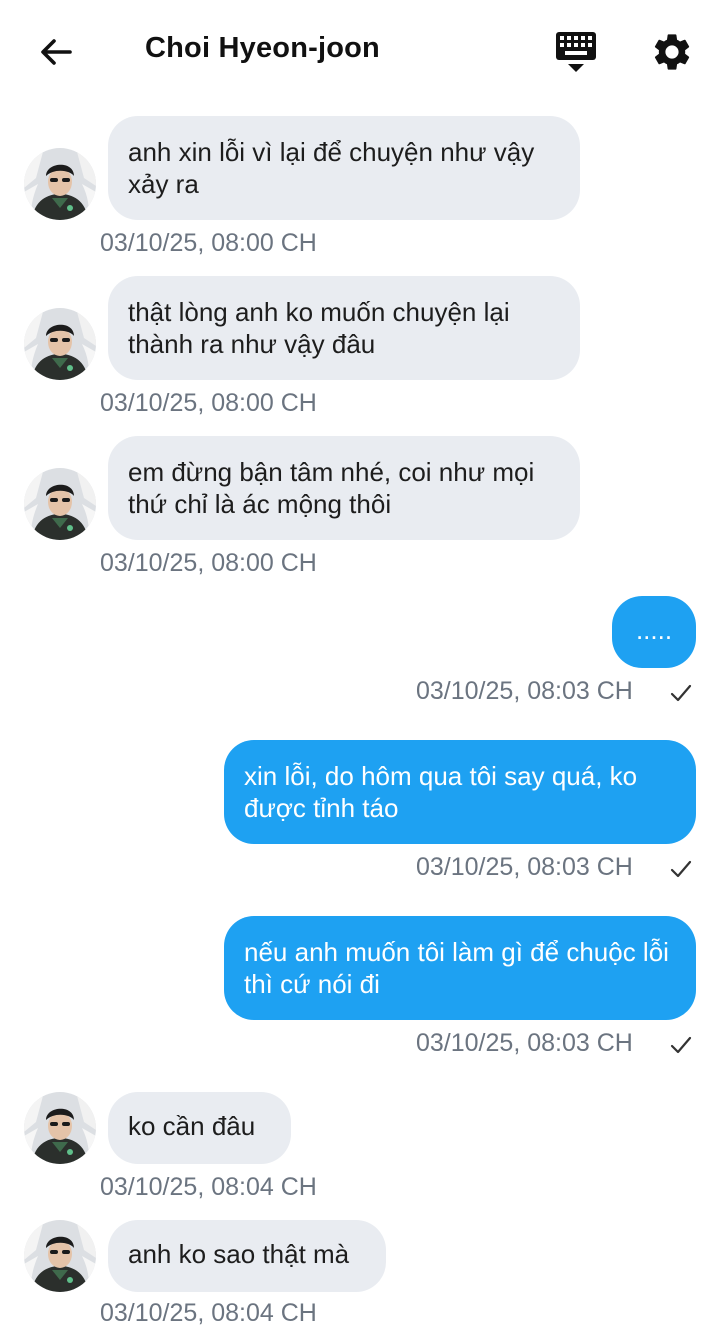 This screenshot has width=720, height=1339. I want to click on incoming-message-bubble: ko cần đâu, so click(199, 1128).